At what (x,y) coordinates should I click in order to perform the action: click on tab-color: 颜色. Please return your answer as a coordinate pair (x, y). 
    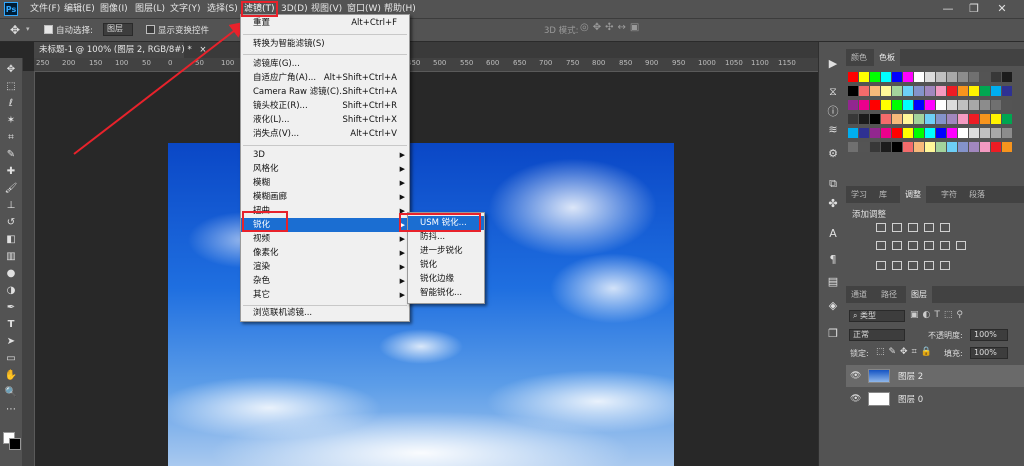
    Looking at the image, I should click on (859, 57).